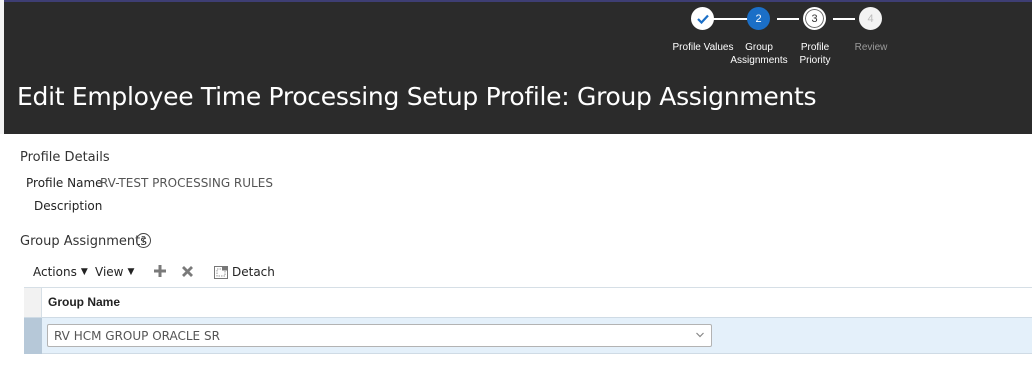 This screenshot has width=1032, height=376. I want to click on plus-icon, so click(160, 271).